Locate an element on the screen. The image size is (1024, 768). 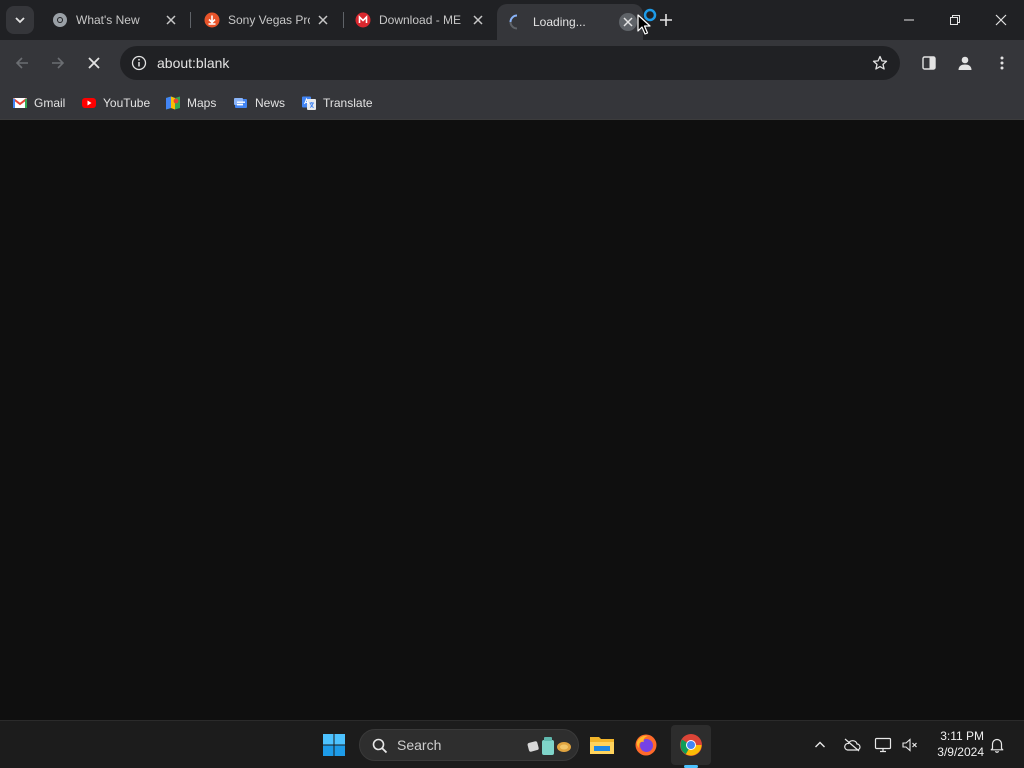
chevron-up-icon is located at coordinates (820, 744).